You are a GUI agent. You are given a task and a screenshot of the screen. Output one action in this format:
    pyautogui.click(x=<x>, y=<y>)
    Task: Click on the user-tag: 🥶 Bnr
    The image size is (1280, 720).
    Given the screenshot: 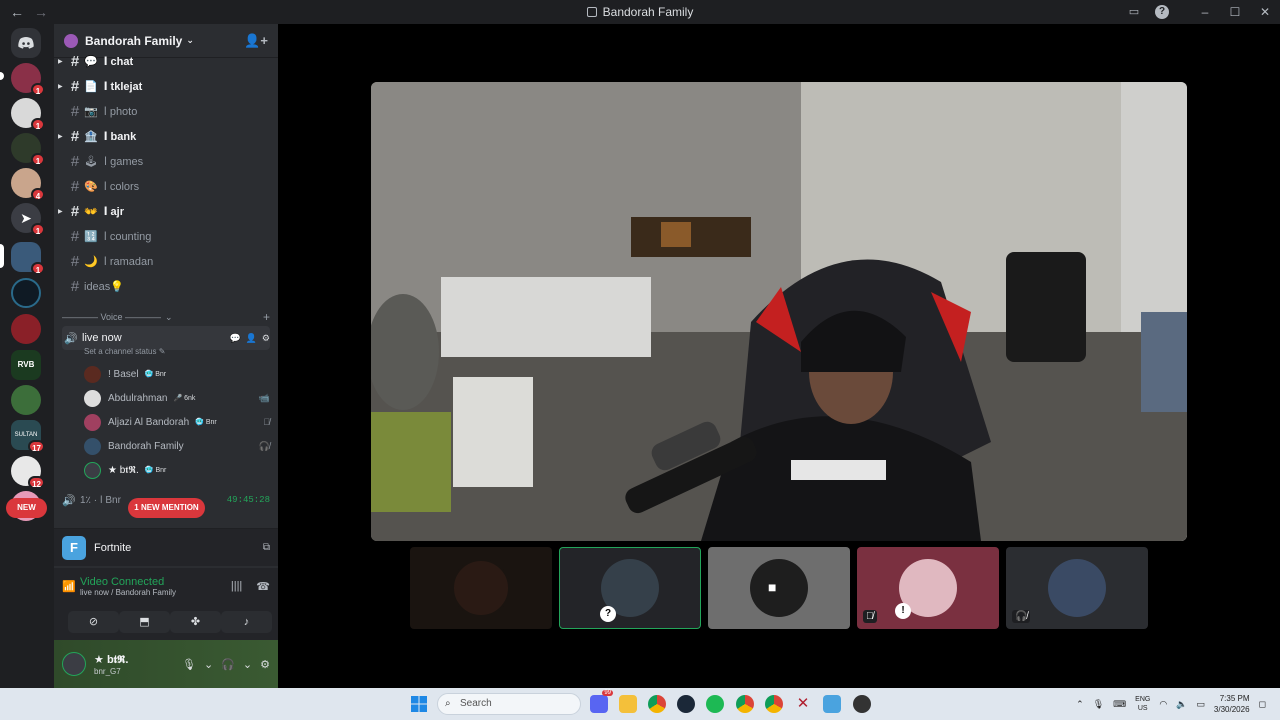 What is the action you would take?
    pyautogui.click(x=155, y=470)
    